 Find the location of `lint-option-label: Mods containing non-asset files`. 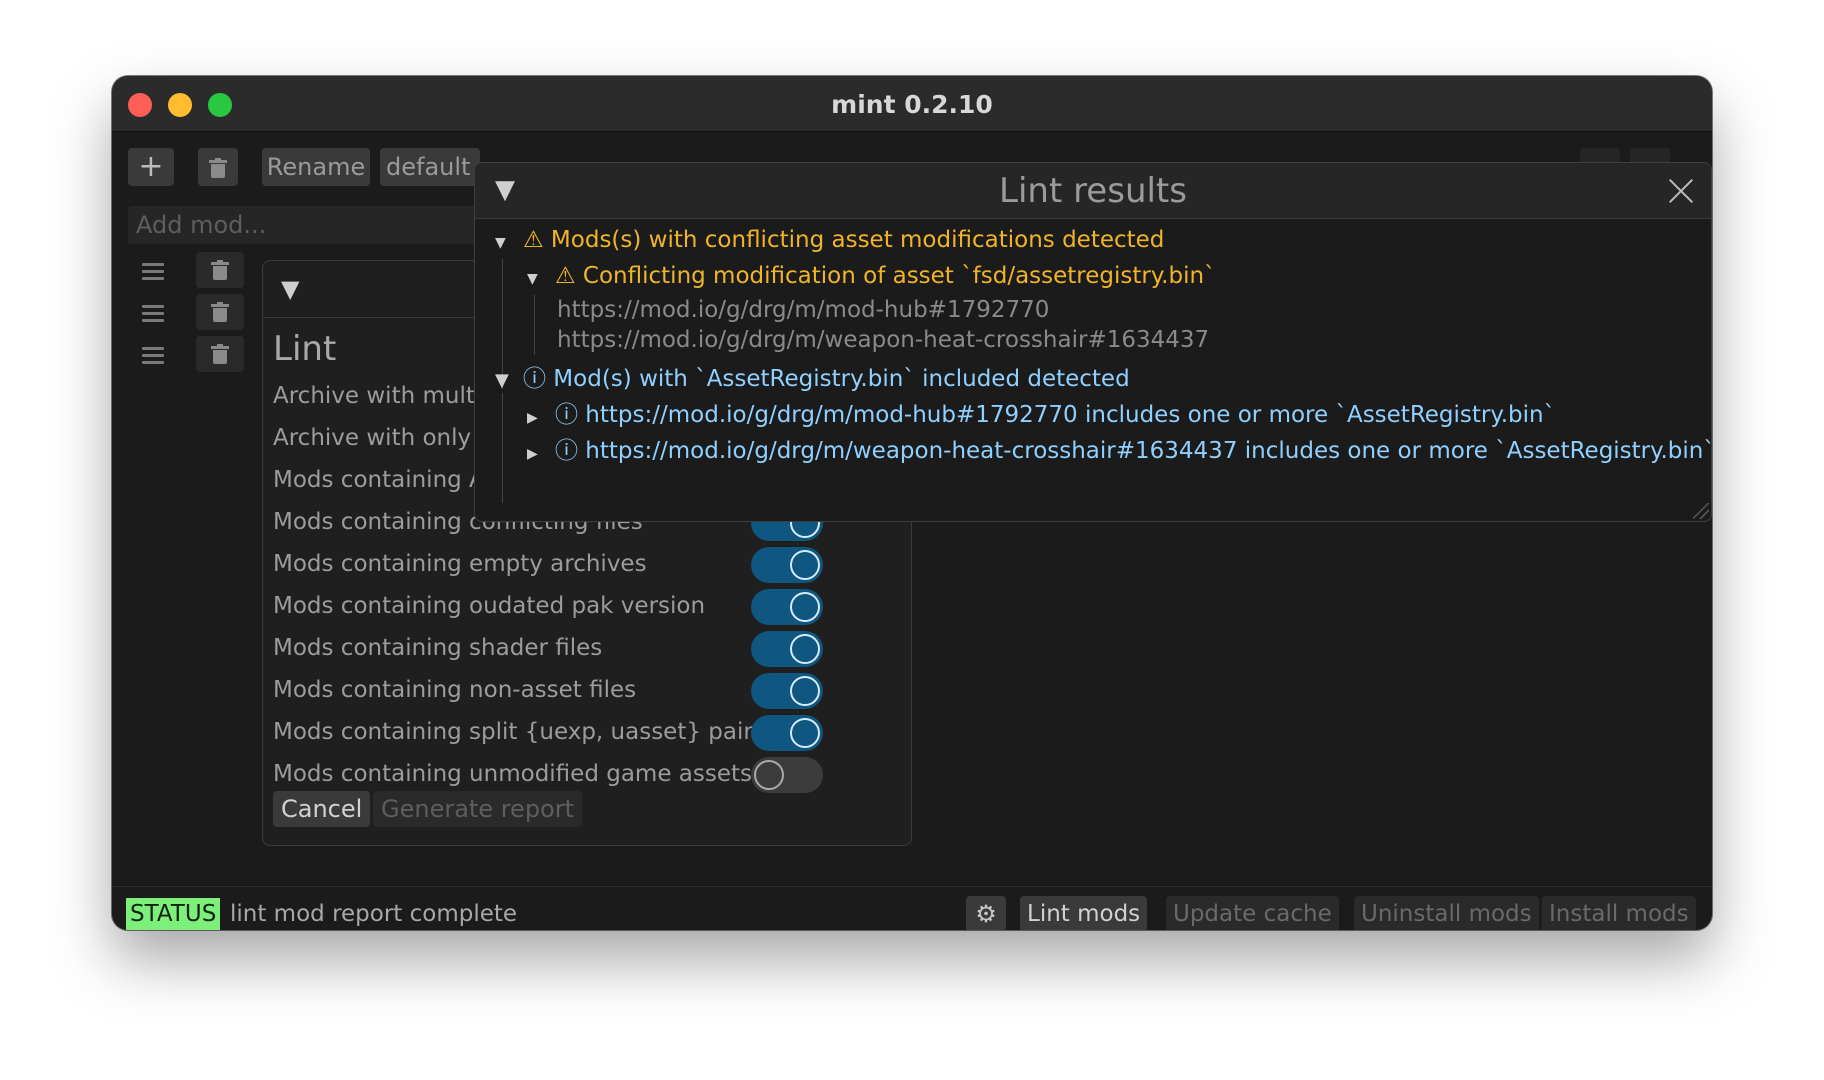

lint-option-label: Mods containing non-asset files is located at coordinates (455, 690).